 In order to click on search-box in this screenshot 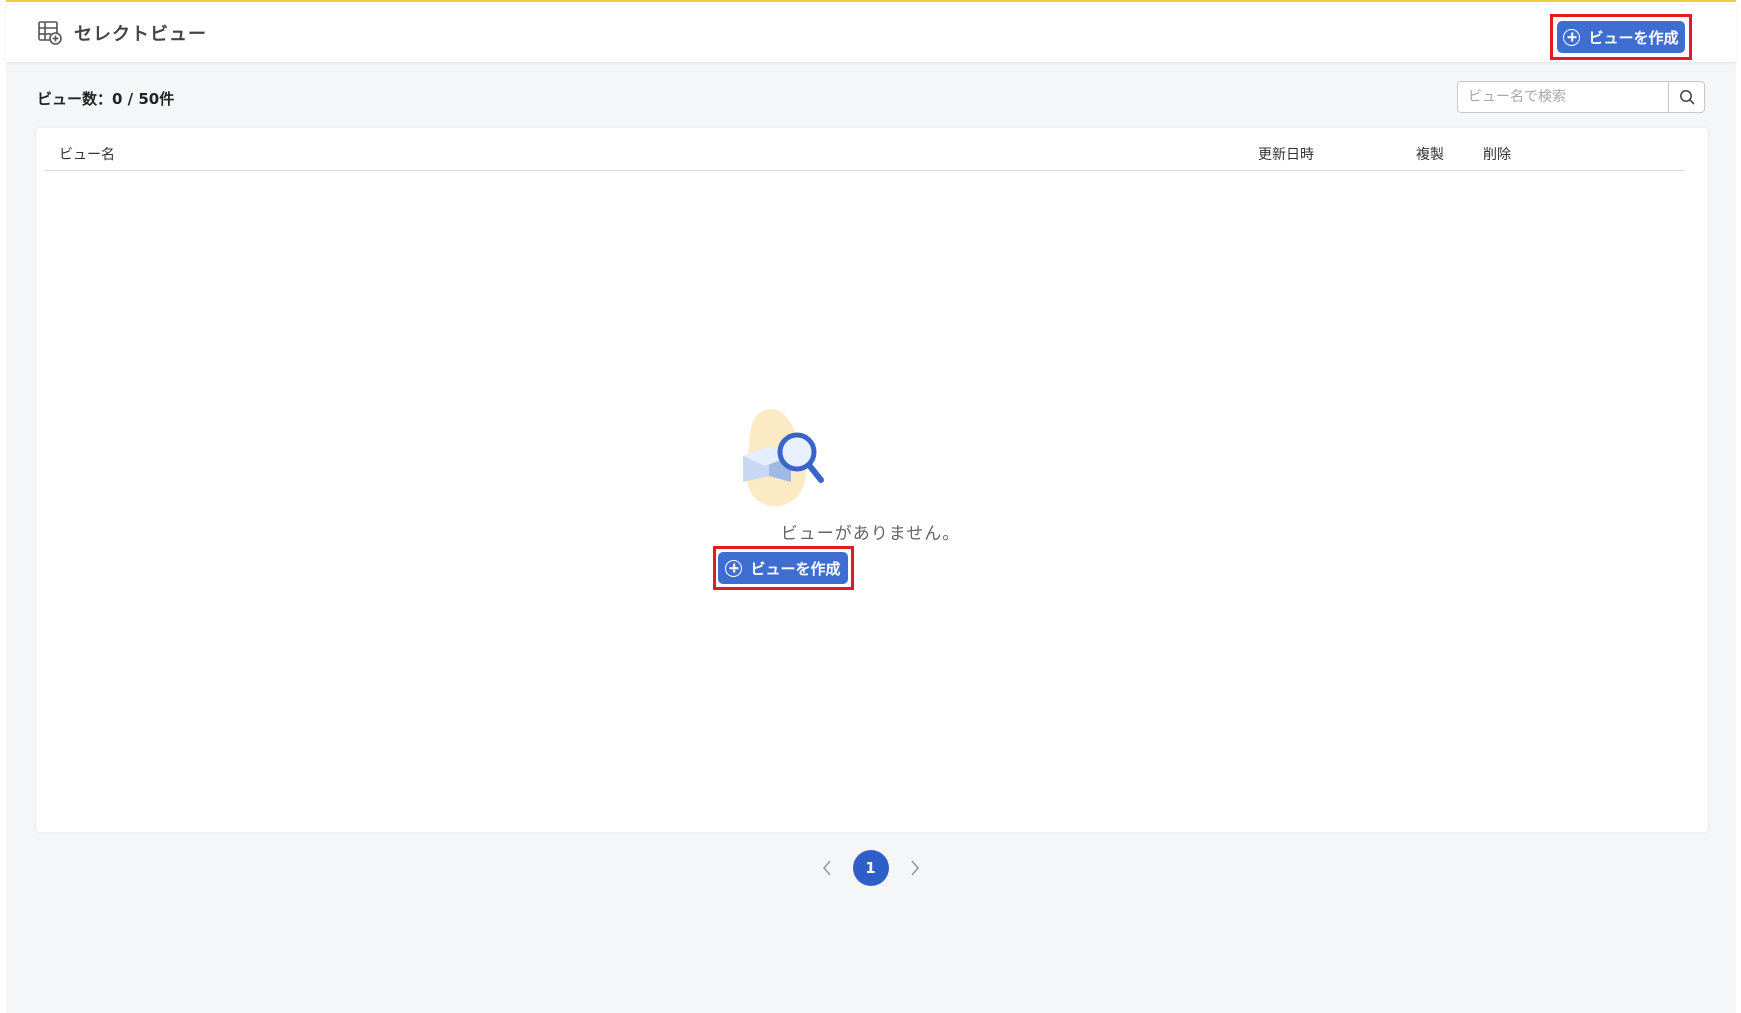, I will do `click(1581, 97)`.